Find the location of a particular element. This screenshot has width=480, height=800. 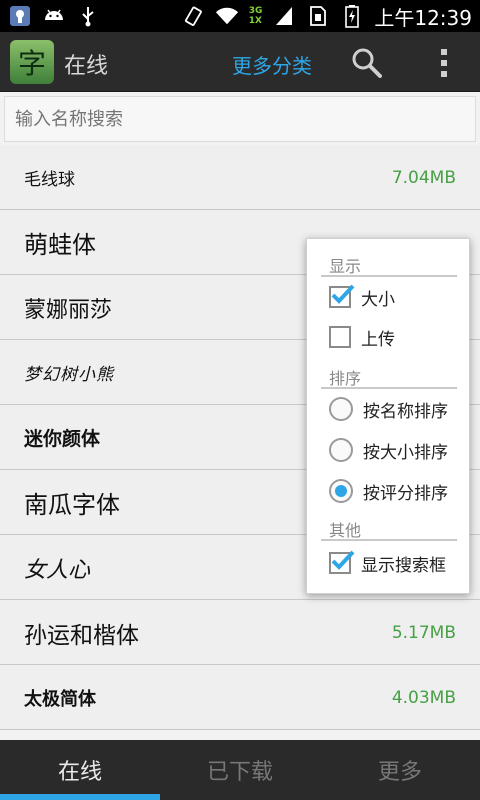

option-sort-rating: 按评分排序 is located at coordinates (397, 491).